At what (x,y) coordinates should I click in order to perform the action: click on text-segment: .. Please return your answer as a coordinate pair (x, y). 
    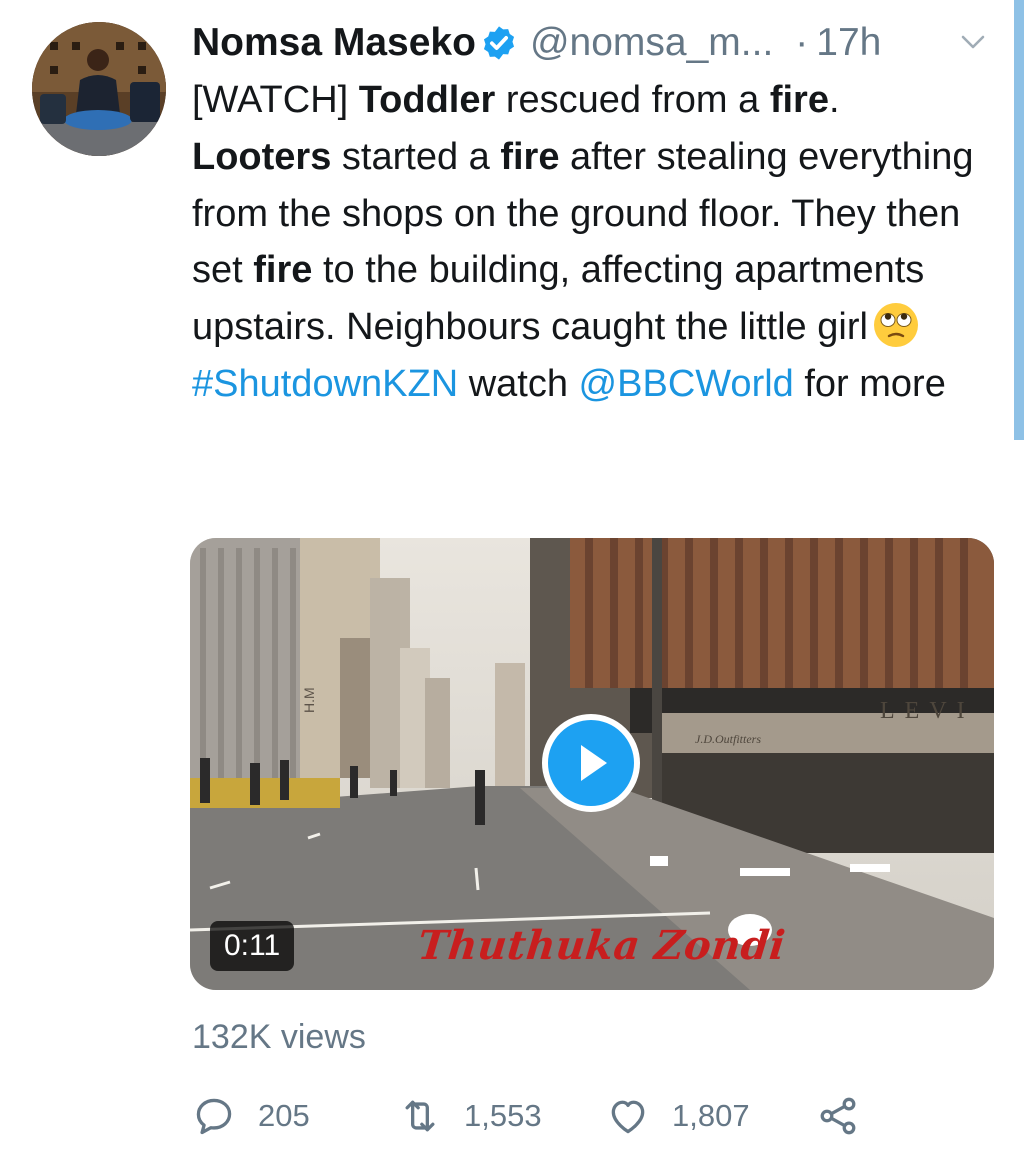
    Looking at the image, I should click on (834, 100).